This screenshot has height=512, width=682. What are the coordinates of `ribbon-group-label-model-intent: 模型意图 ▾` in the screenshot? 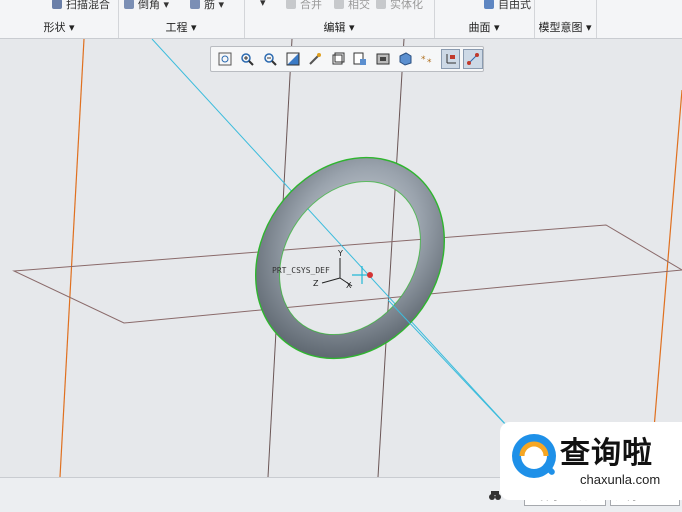 It's located at (565, 27).